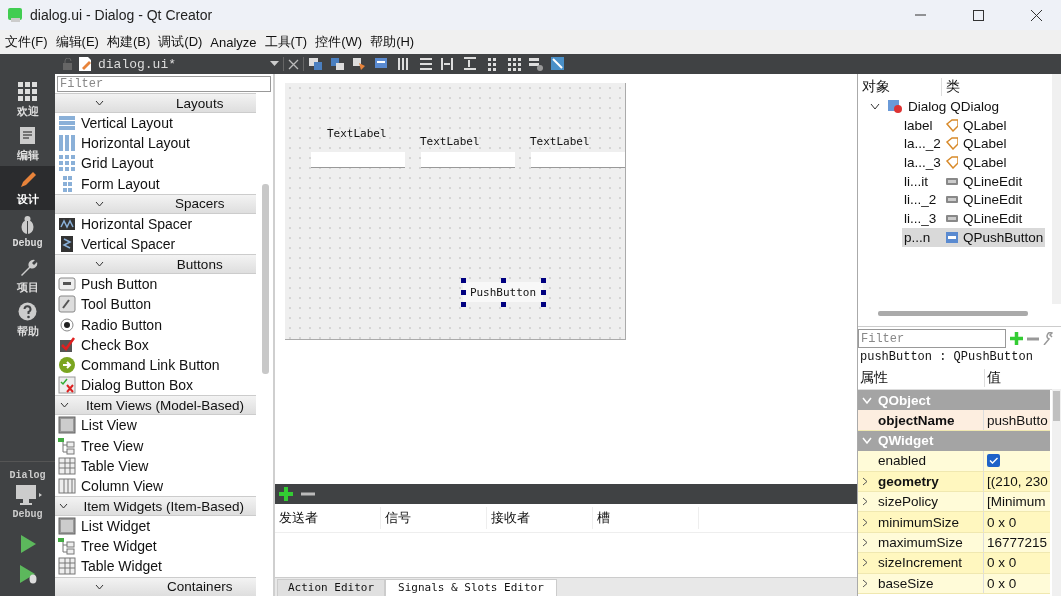 This screenshot has width=1061, height=596. I want to click on widget-item: Grid Layout, so click(155, 163).